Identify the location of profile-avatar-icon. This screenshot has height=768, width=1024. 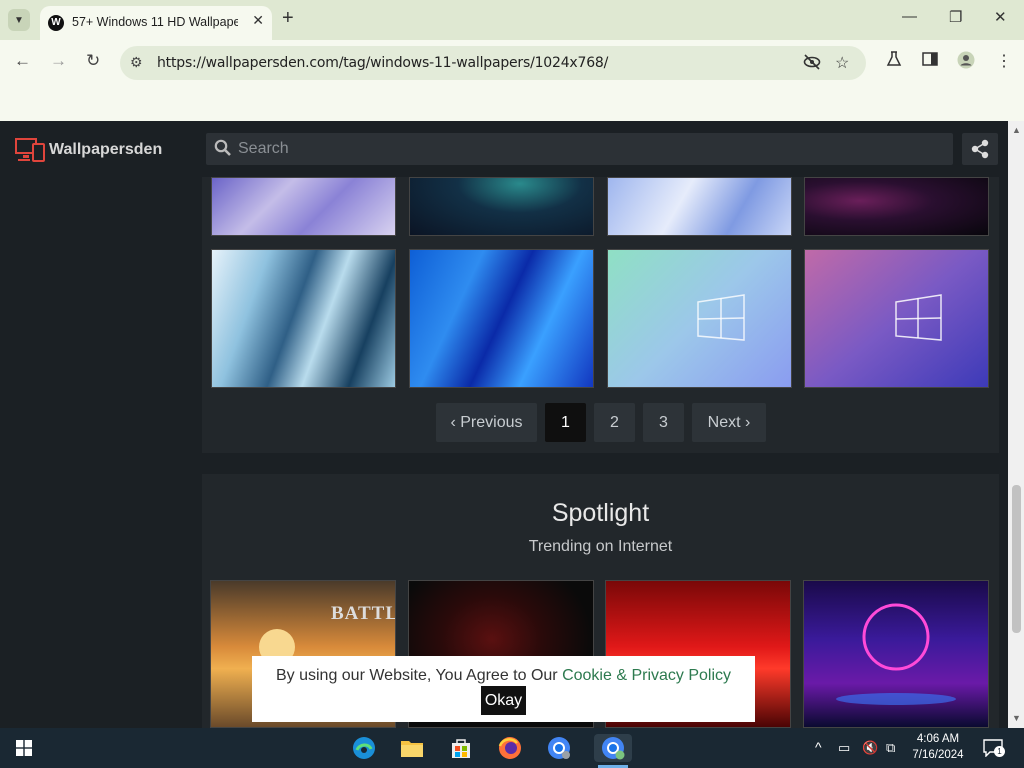
(966, 62).